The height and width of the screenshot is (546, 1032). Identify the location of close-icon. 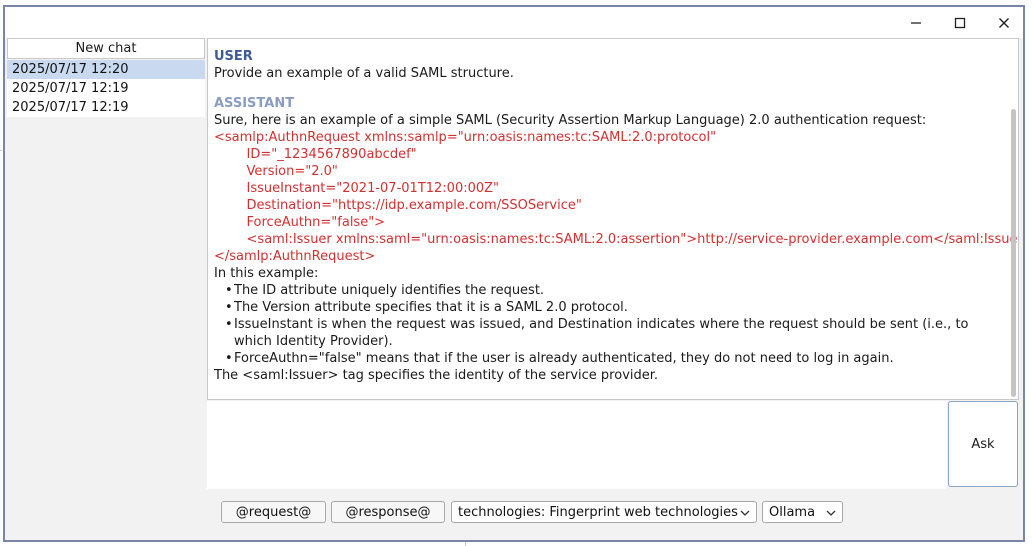
(1004, 23).